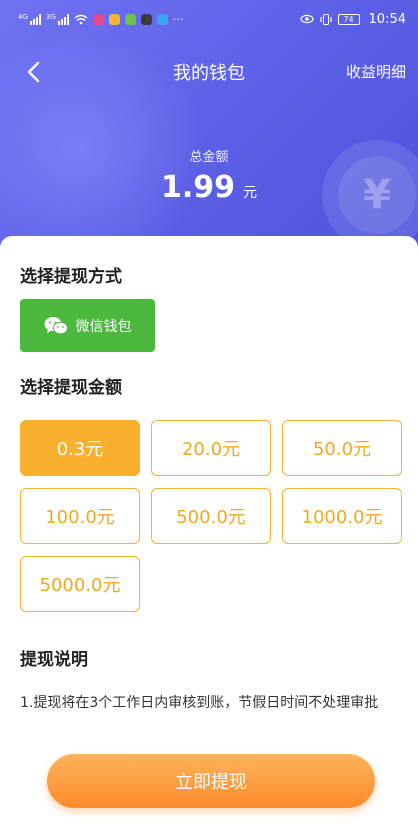 The height and width of the screenshot is (839, 418). I want to click on signal-icon: 4G, so click(29, 19).